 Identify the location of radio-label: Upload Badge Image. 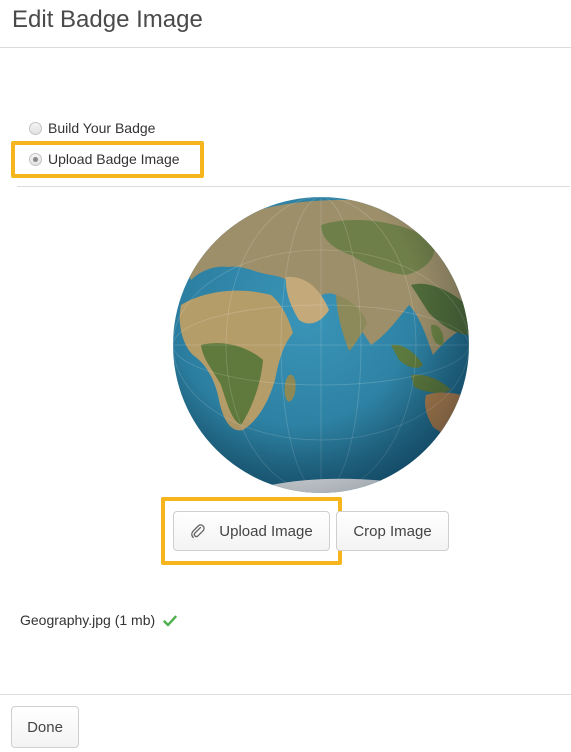
(114, 159).